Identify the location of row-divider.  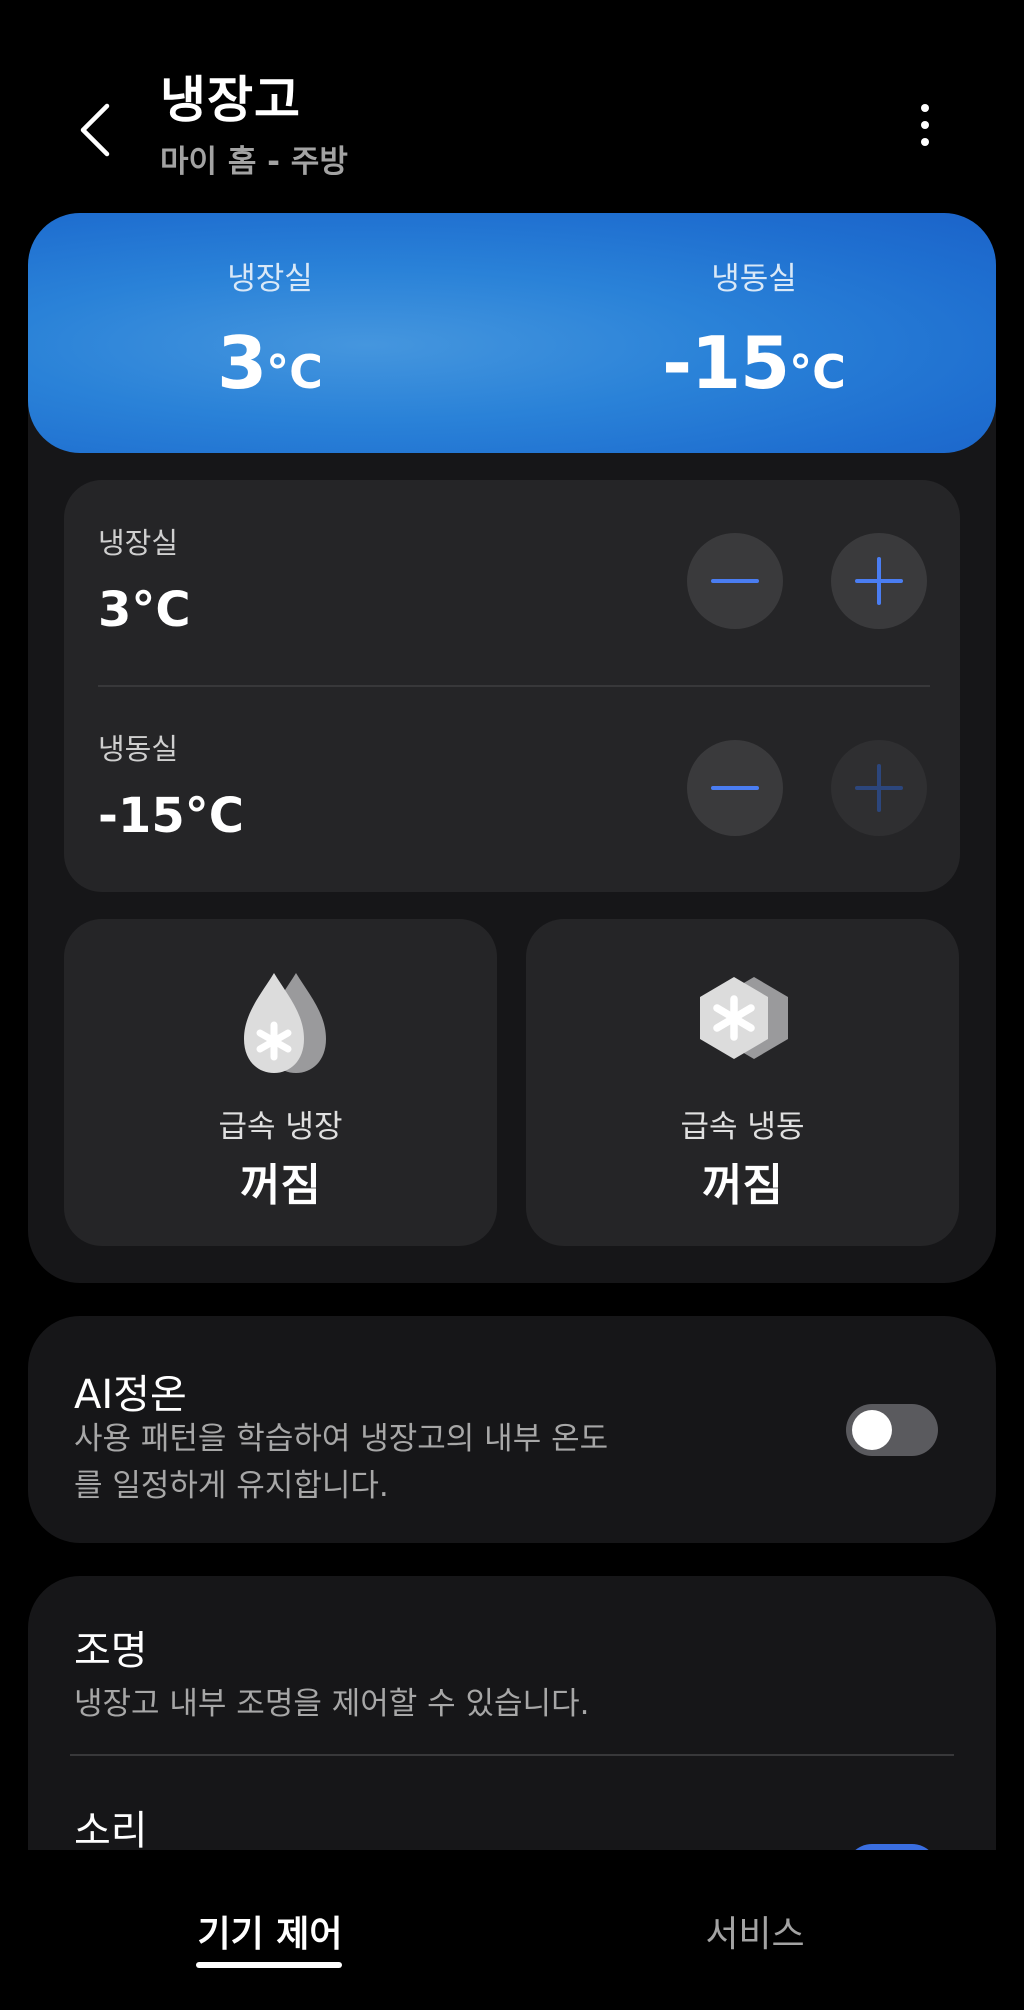
(514, 686).